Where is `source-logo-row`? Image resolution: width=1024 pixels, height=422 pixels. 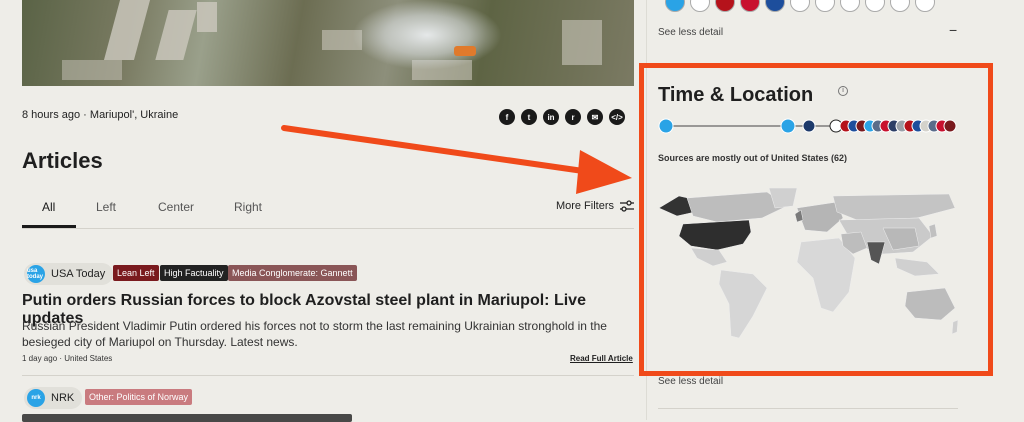 source-logo-row is located at coordinates (800, 6).